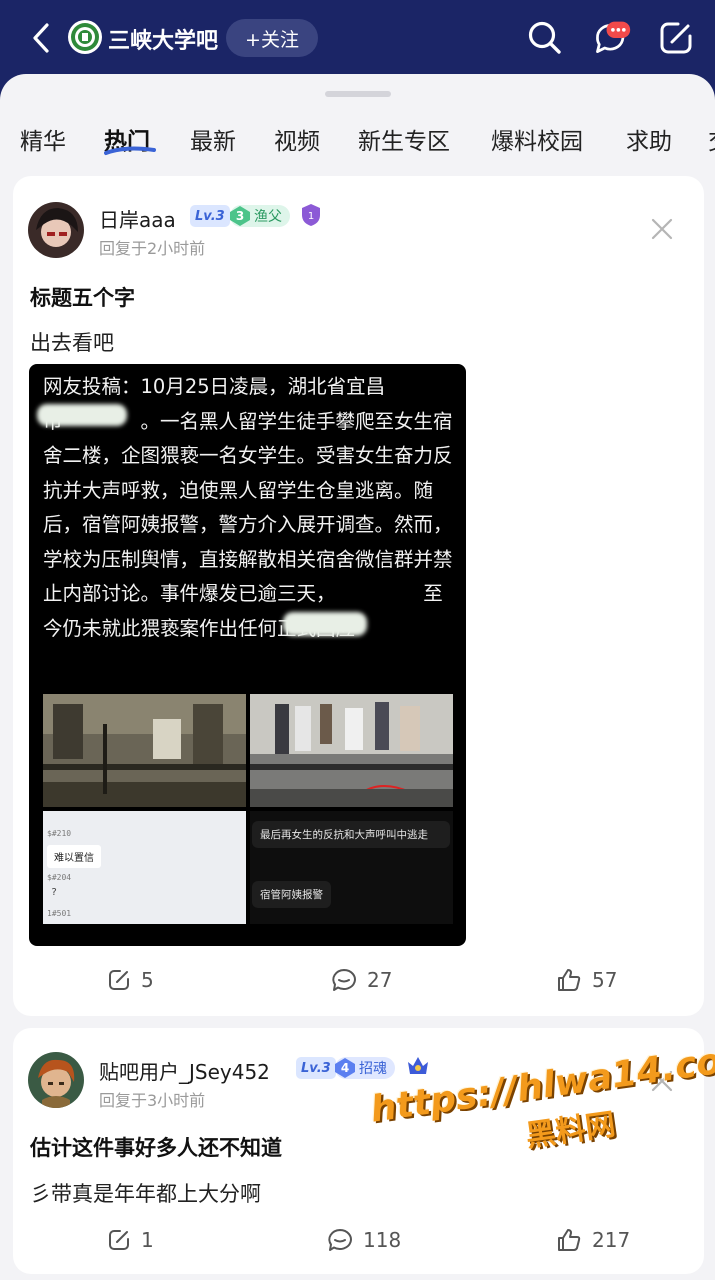  Describe the element at coordinates (358, 94) in the screenshot. I see `drag-handle` at that location.